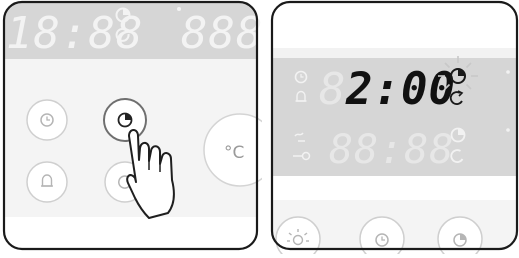 The height and width of the screenshot is (258, 519). I want to click on left-clock-digits: 18:88, so click(74, 33).